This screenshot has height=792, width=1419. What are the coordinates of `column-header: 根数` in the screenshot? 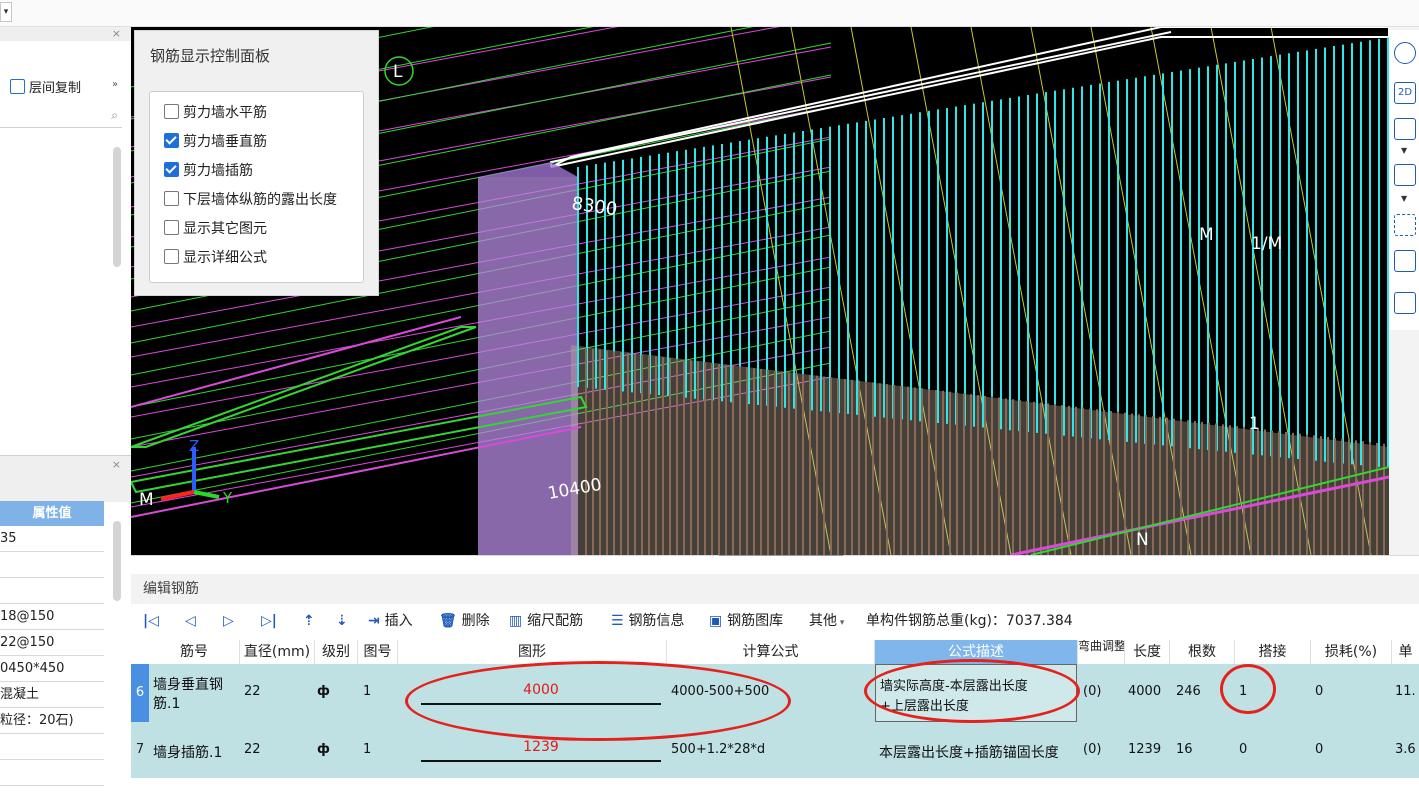 It's located at (1202, 652).